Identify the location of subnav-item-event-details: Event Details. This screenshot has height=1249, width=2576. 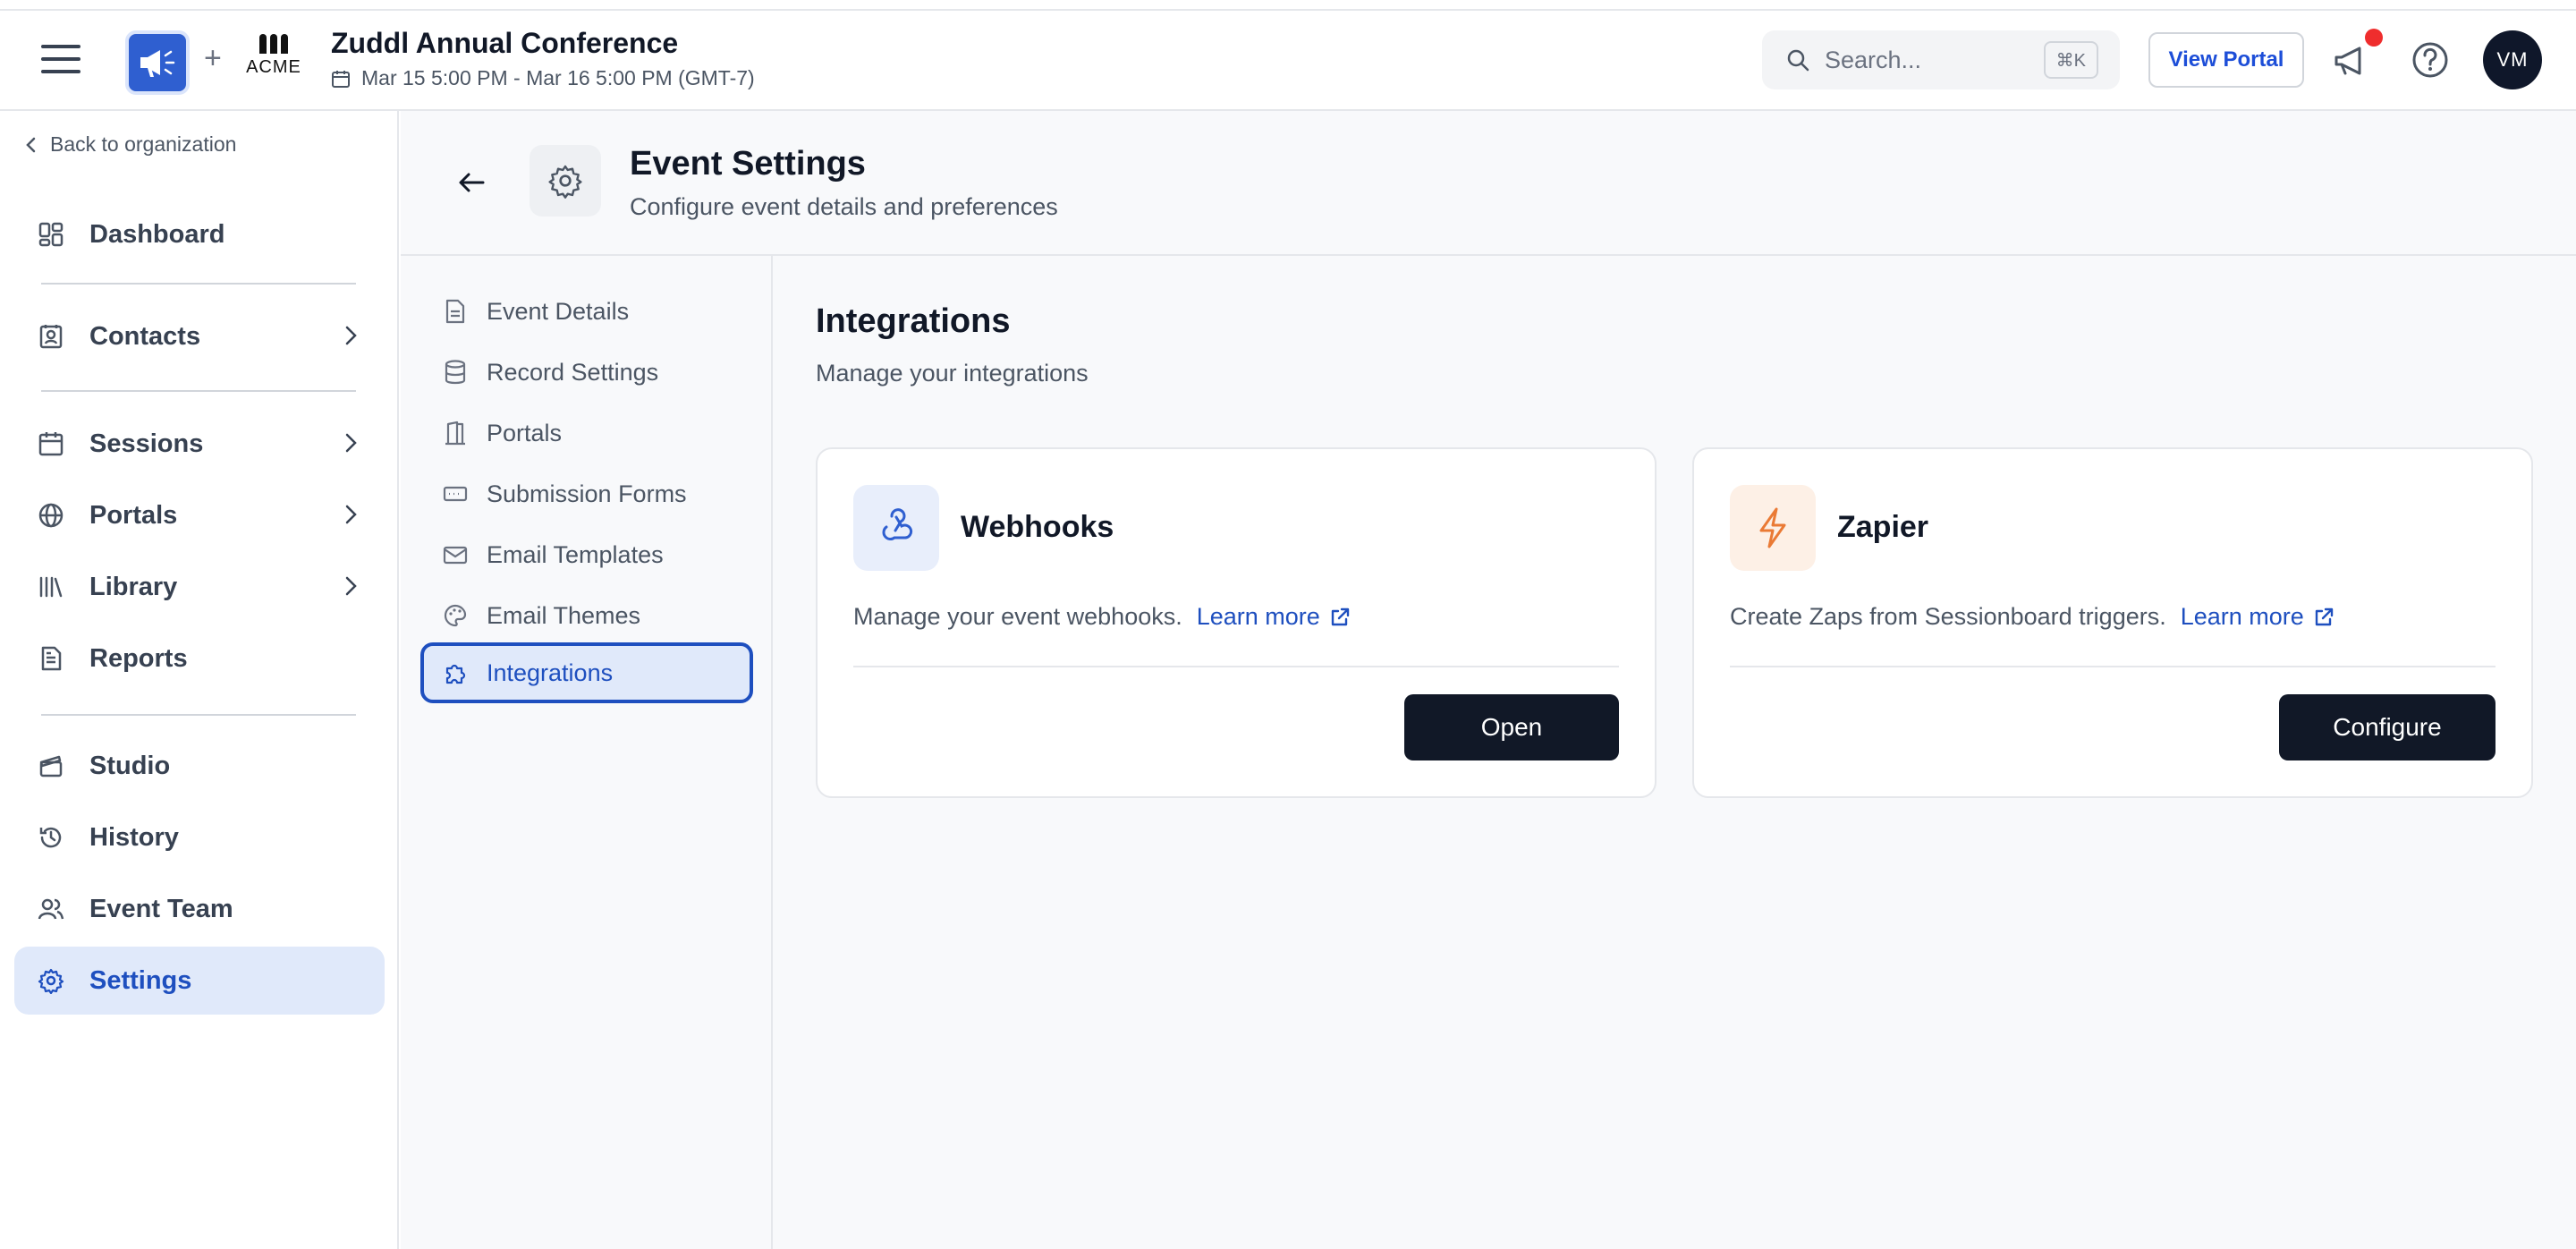
(586, 311).